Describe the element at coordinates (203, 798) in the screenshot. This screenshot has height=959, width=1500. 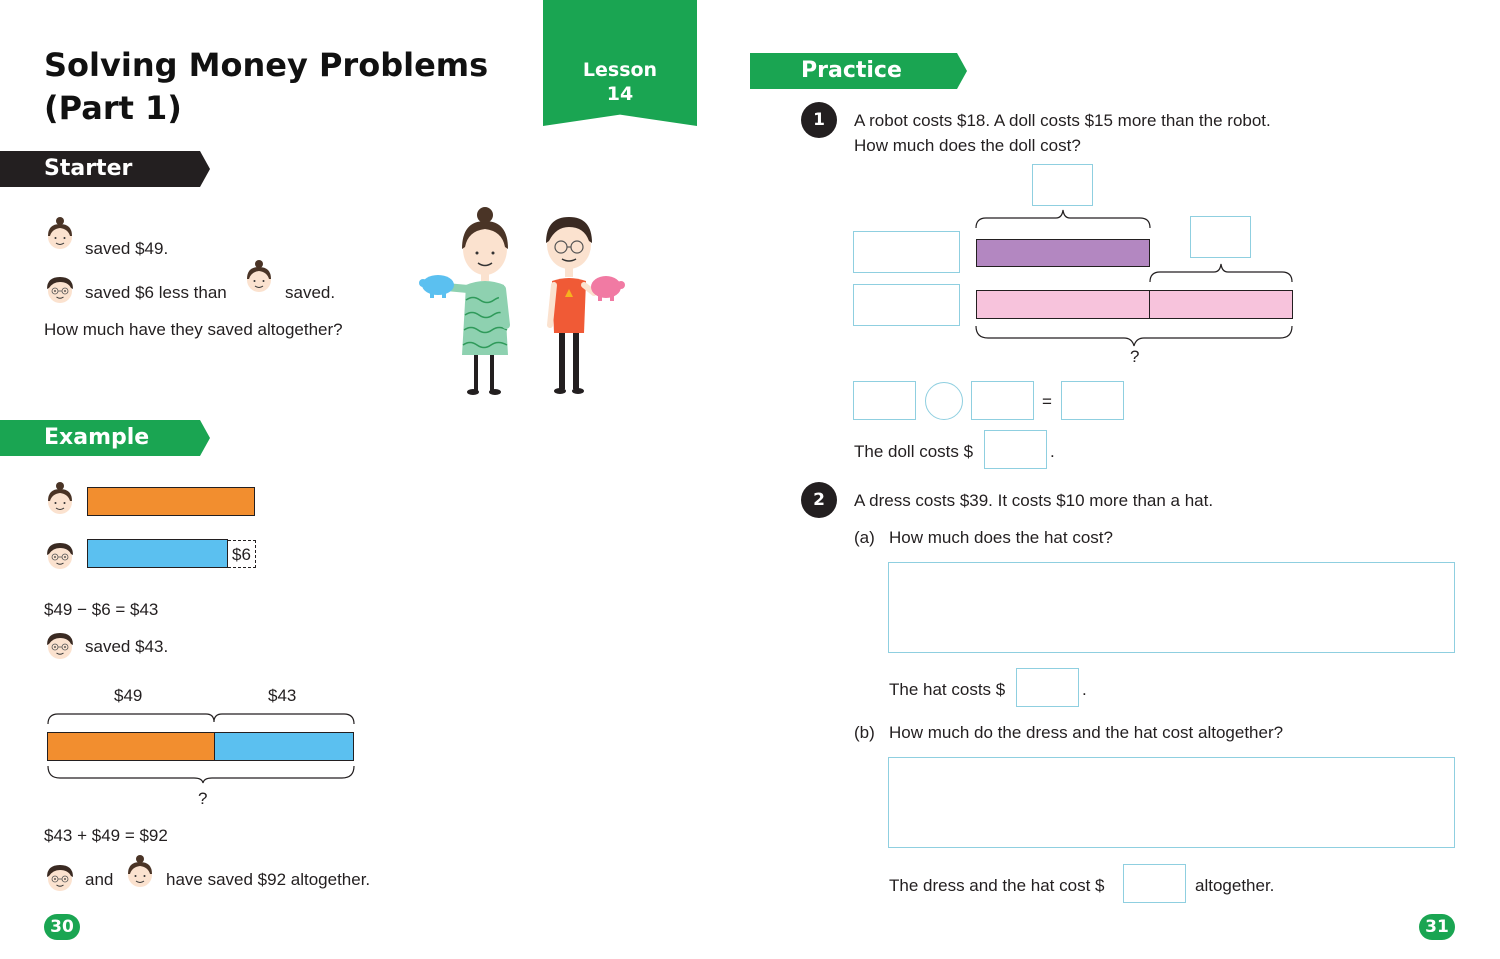
I see `combined-question-mark: ?` at that location.